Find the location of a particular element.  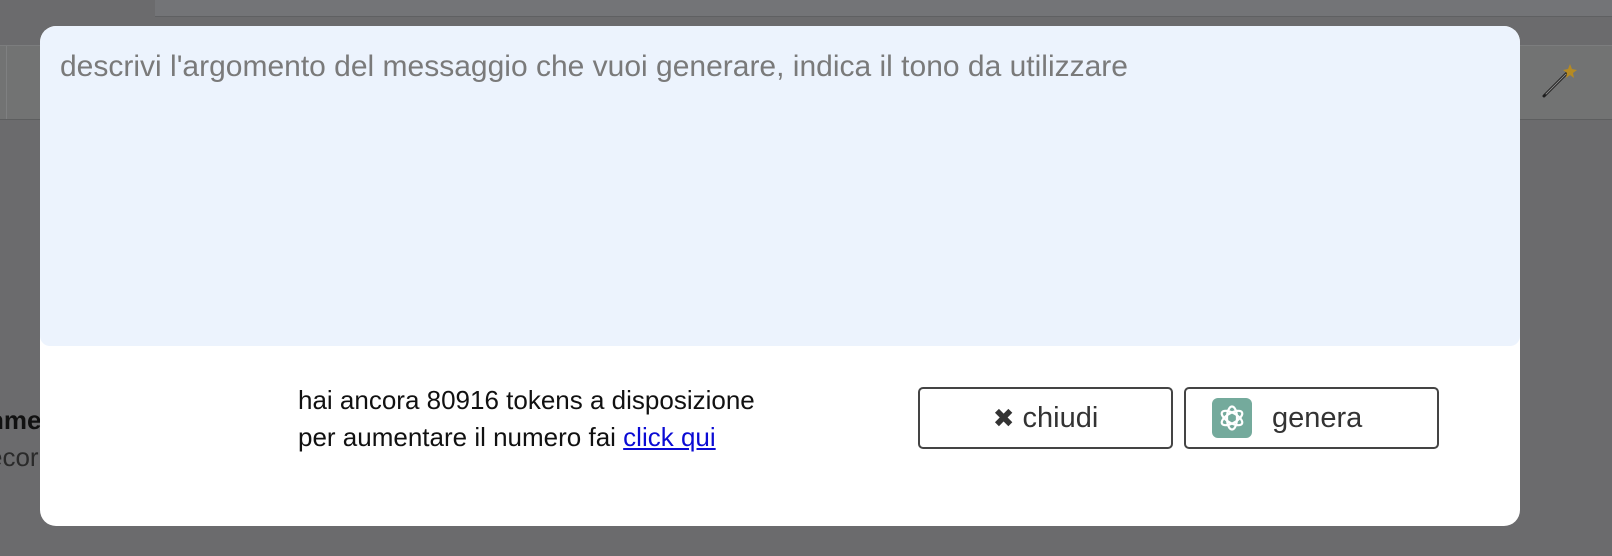

background-heading-fragment: nme is located at coordinates (20, 420).